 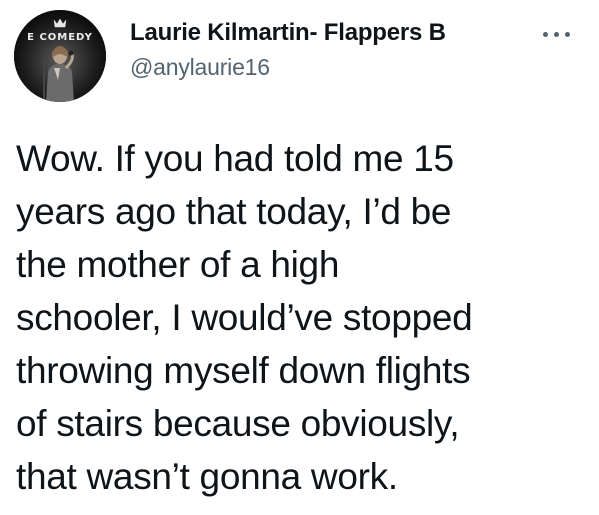 I want to click on more-horizontal-icon, so click(x=556, y=34).